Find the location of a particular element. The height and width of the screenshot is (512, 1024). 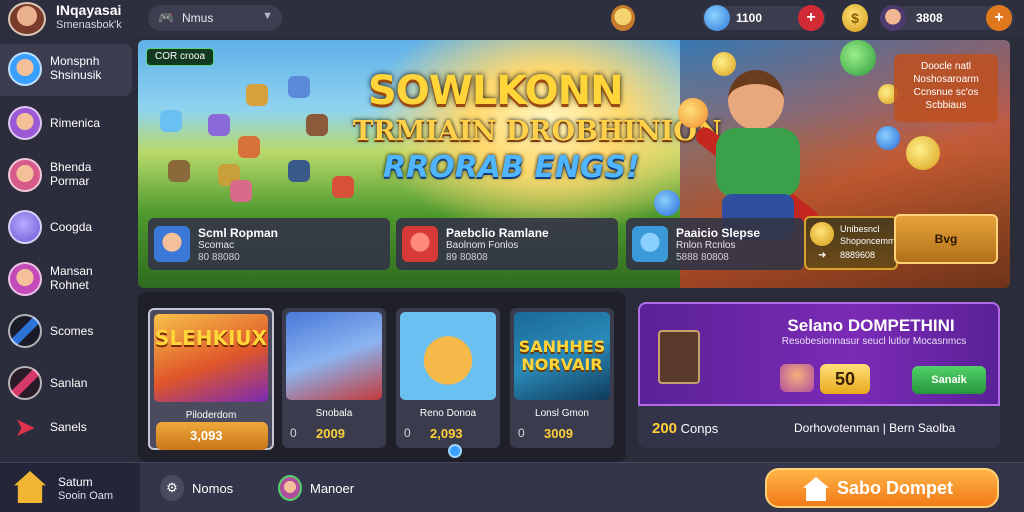

offer-card-3: Paaicio Slepse Rnlon Rcnlos 5888 80808 is located at coordinates (715, 244).